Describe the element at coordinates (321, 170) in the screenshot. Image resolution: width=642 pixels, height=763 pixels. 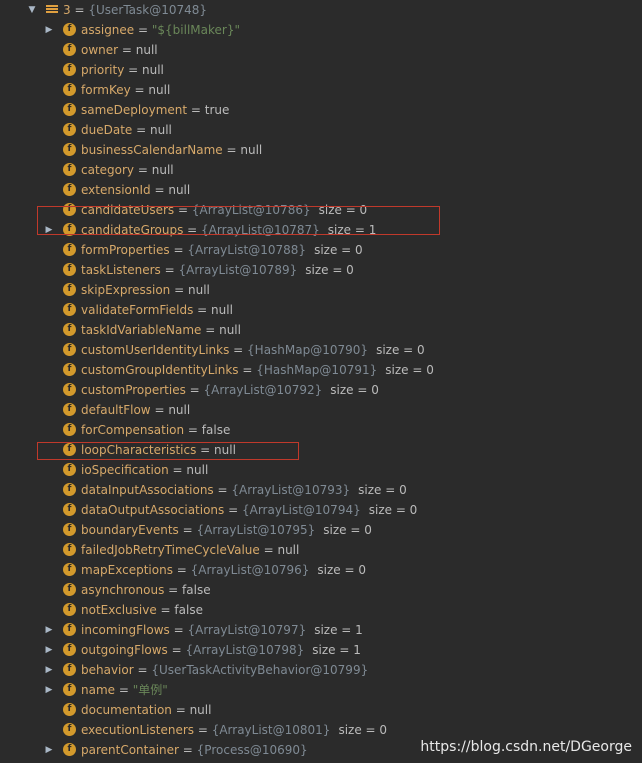
I see `tree-row-category: f category = null` at that location.